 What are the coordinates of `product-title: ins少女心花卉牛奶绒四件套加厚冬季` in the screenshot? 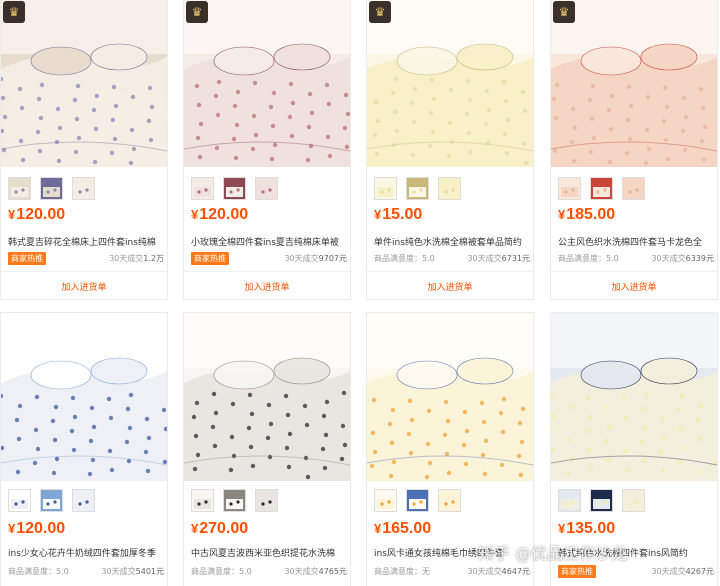 It's located at (86, 552).